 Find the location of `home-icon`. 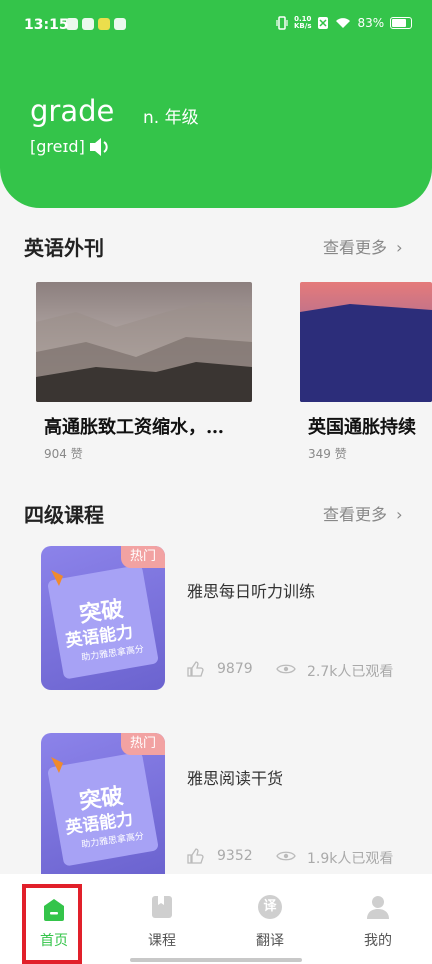

home-icon is located at coordinates (54, 910).